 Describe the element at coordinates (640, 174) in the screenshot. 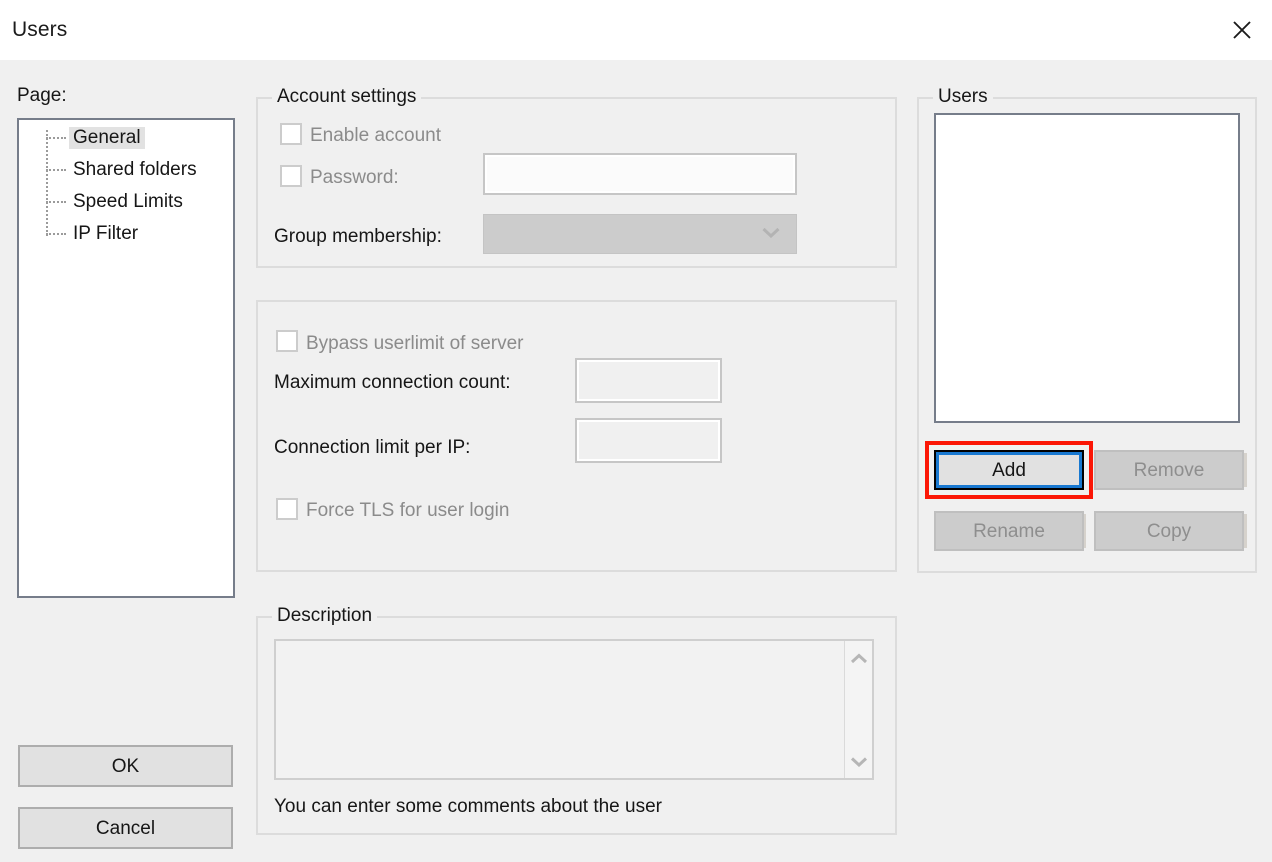

I see `password-field` at that location.